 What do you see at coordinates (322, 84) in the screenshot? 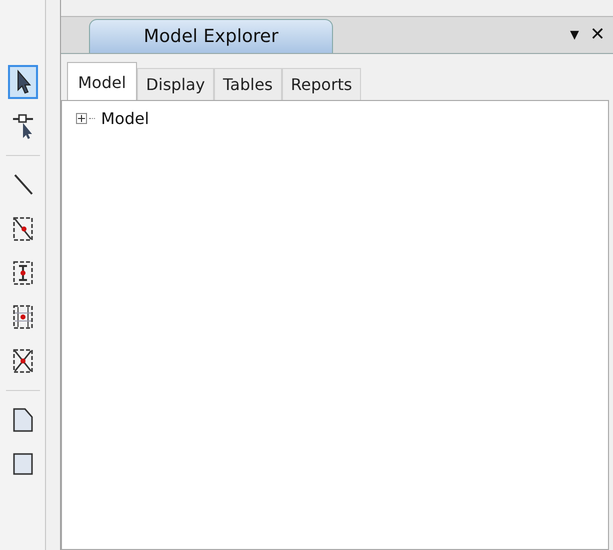
I see `tab: Reports` at bounding box center [322, 84].